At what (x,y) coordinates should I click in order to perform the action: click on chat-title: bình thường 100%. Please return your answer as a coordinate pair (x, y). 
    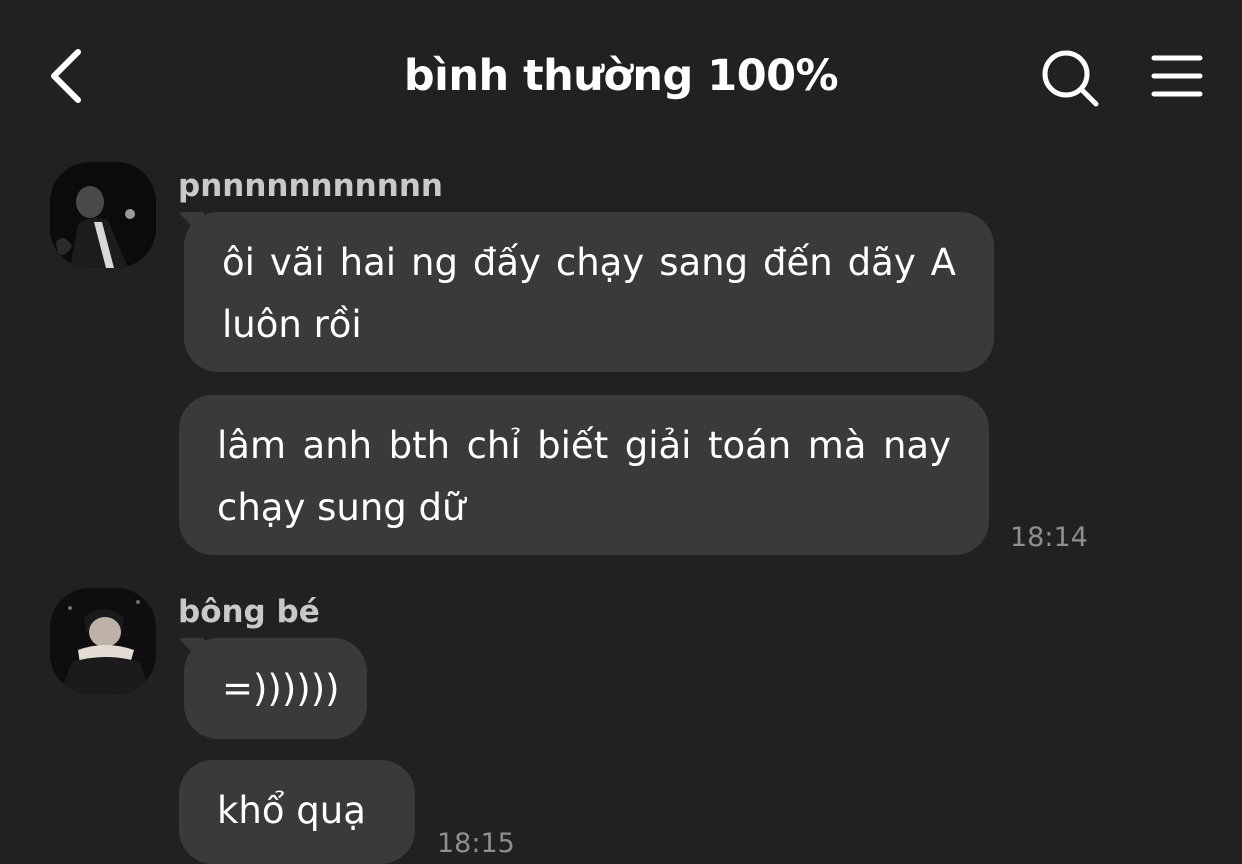
    Looking at the image, I should click on (621, 76).